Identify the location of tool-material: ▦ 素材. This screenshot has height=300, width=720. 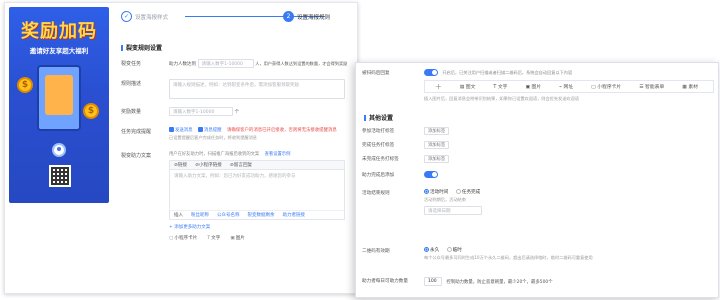
(690, 86).